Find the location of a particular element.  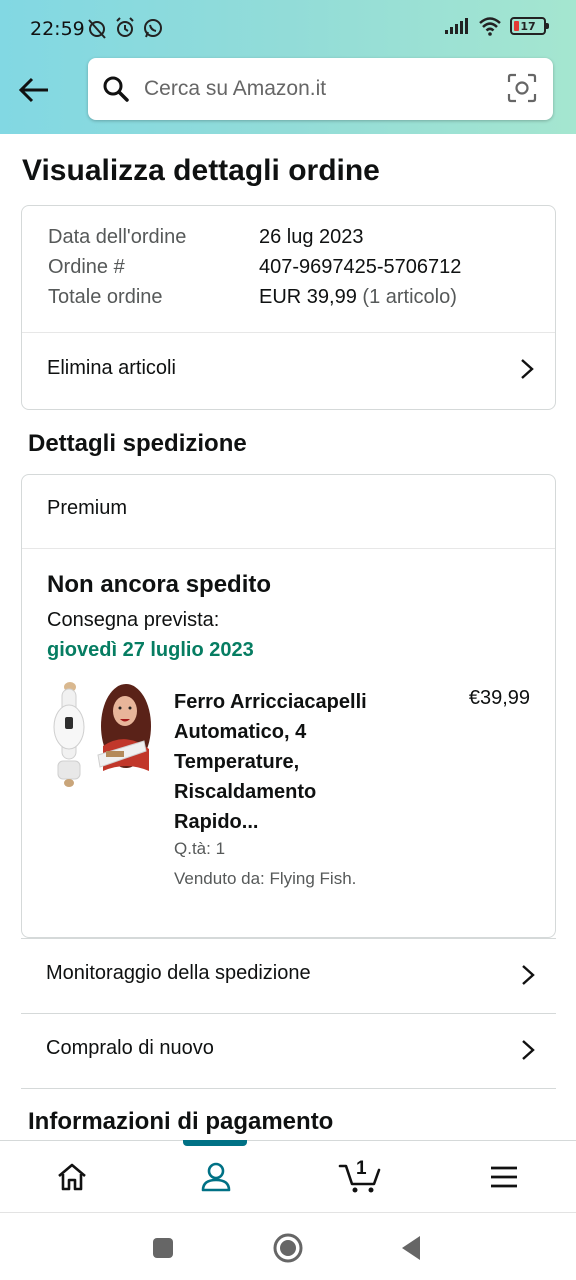

alarm-icon is located at coordinates (125, 27).